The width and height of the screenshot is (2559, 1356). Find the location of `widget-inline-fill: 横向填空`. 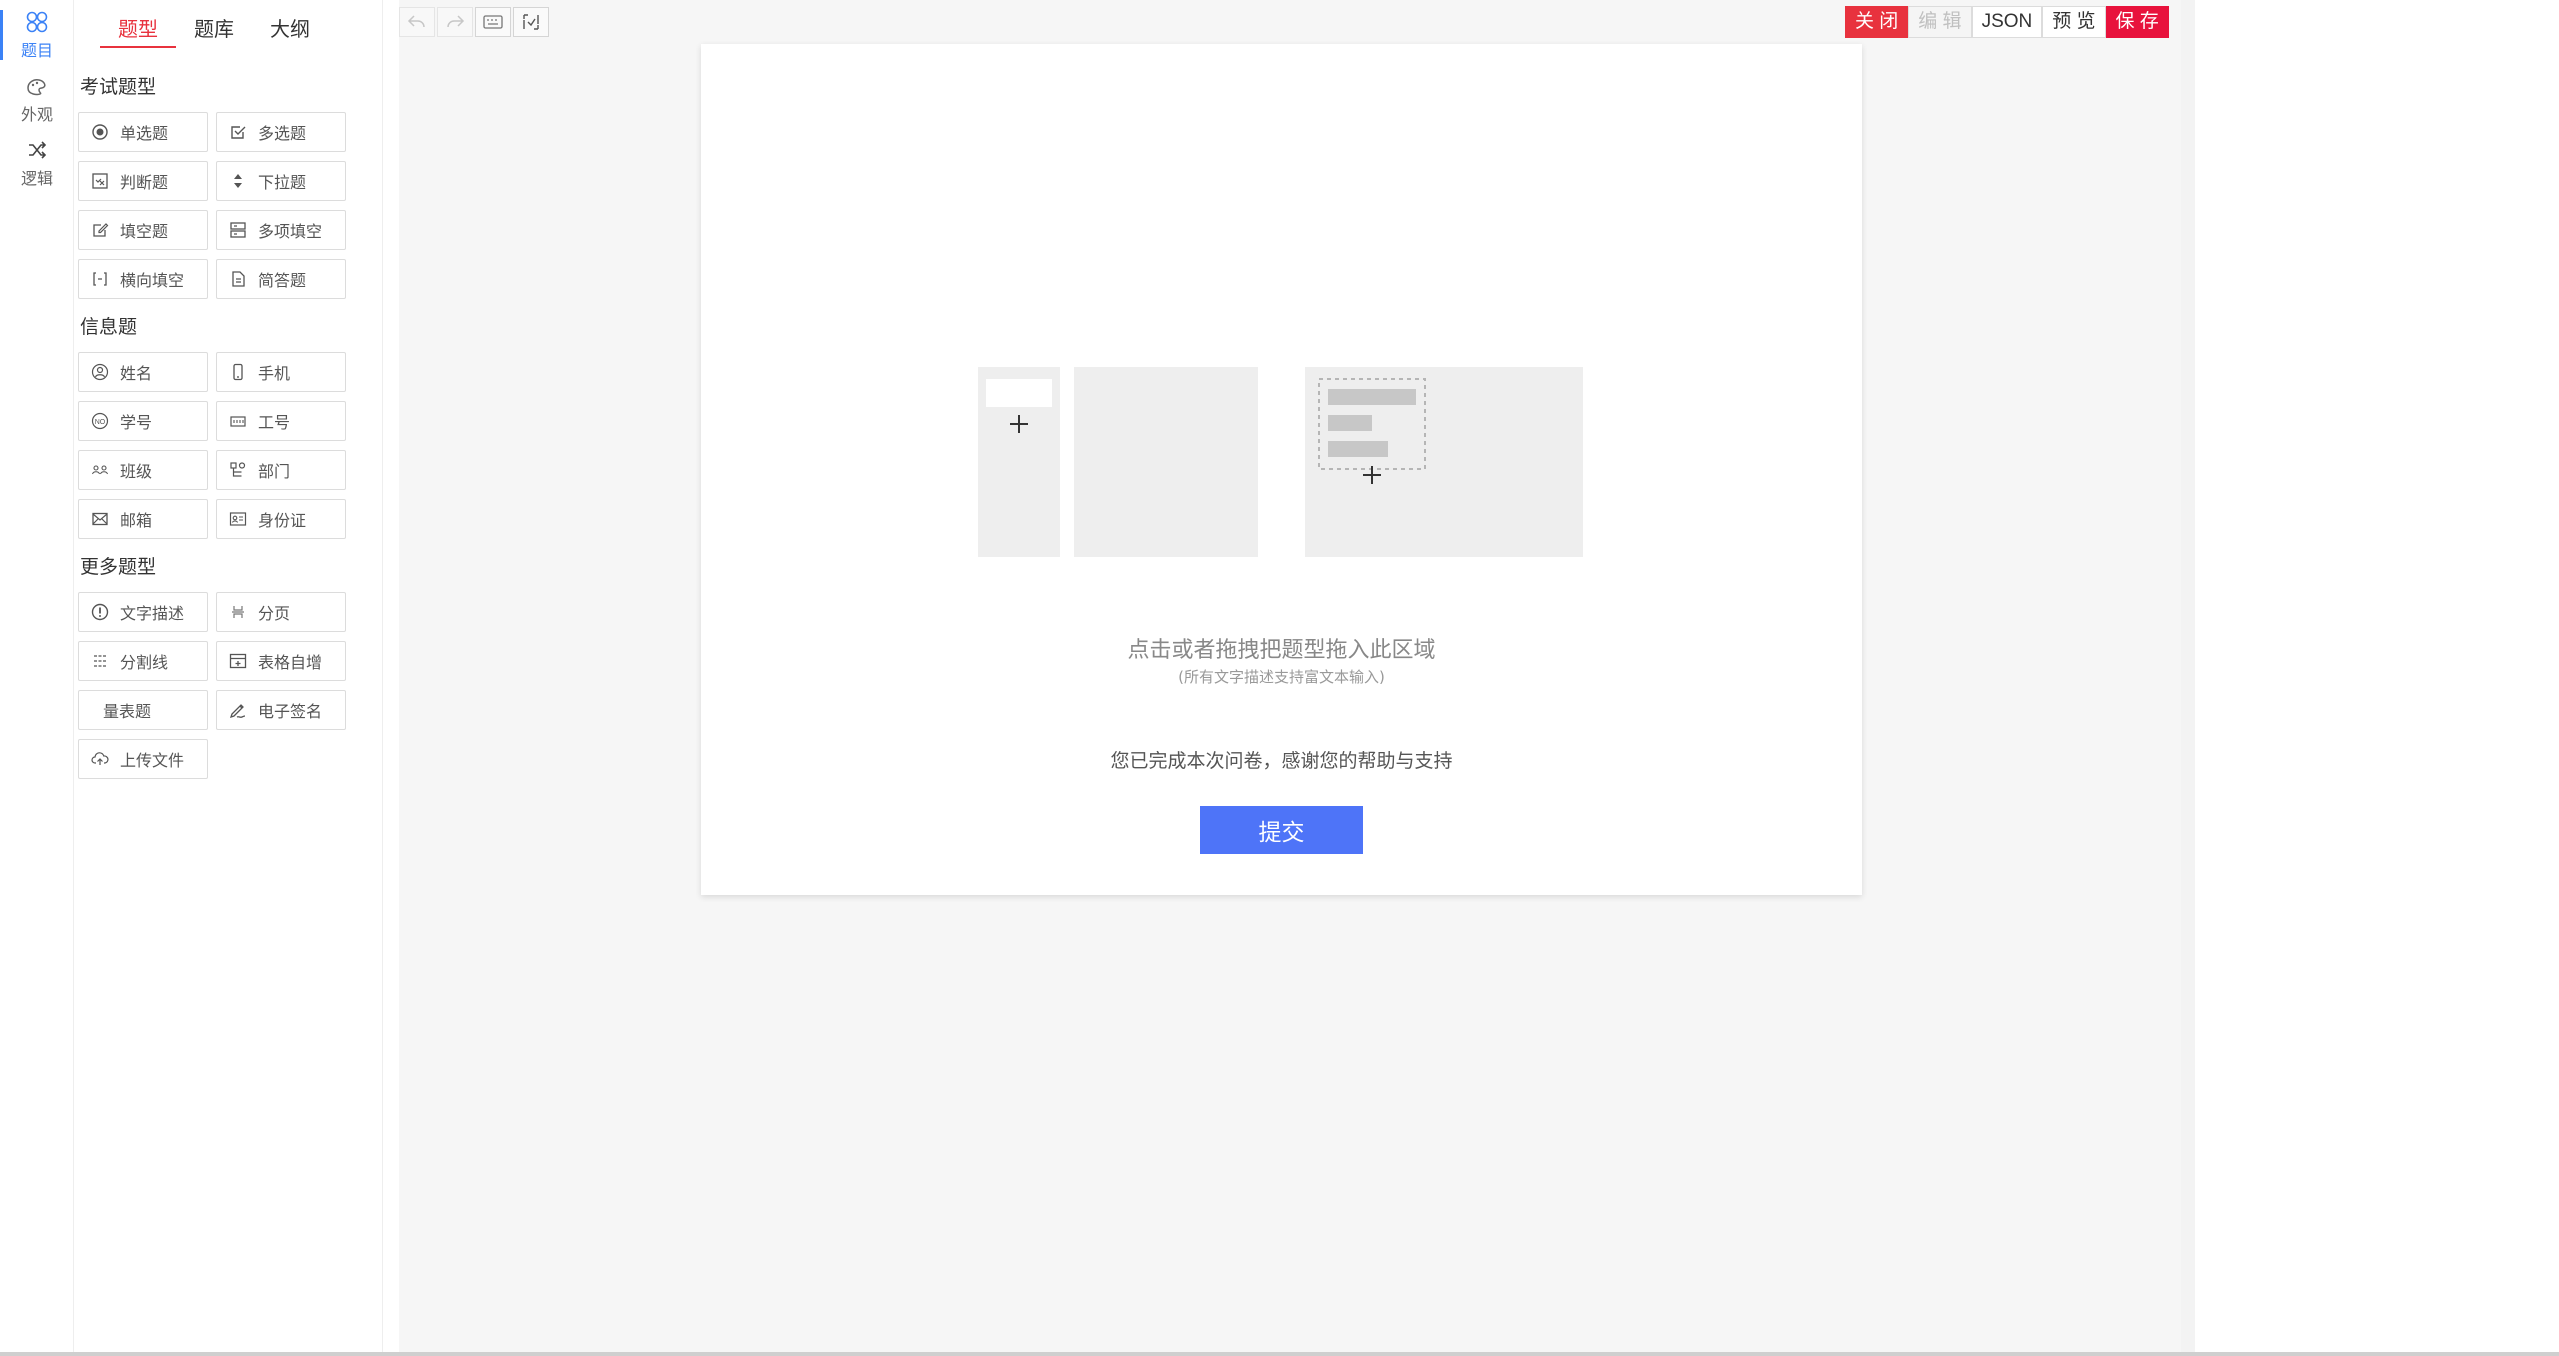

widget-inline-fill: 横向填空 is located at coordinates (143, 279).